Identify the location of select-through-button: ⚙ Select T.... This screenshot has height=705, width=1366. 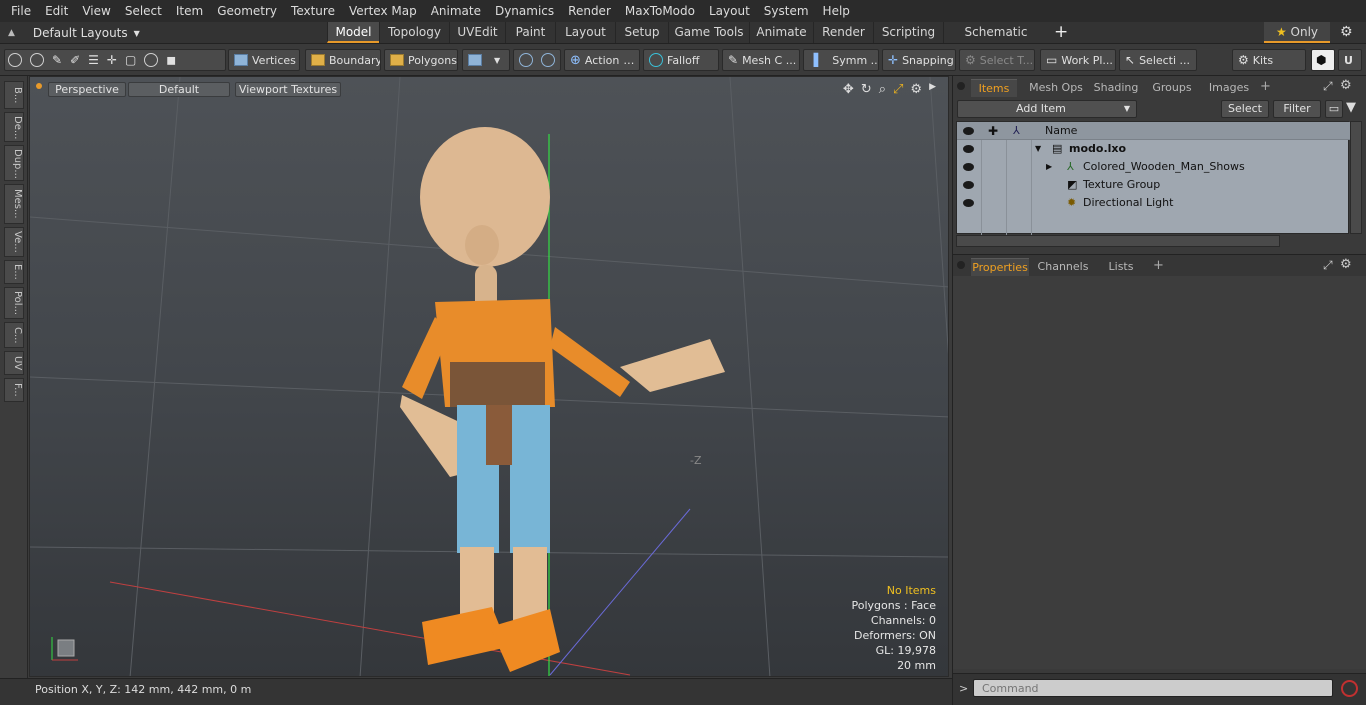
(997, 60).